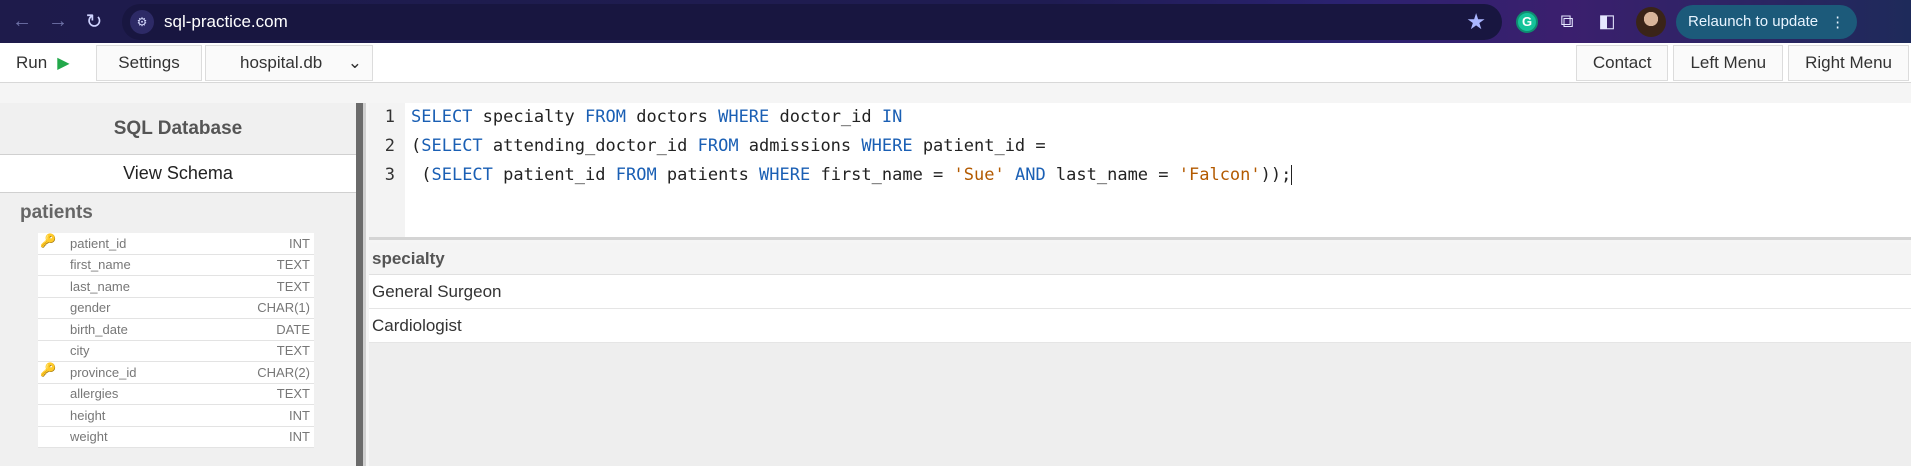  I want to click on bookmark-star-icon: ★, so click(1476, 22).